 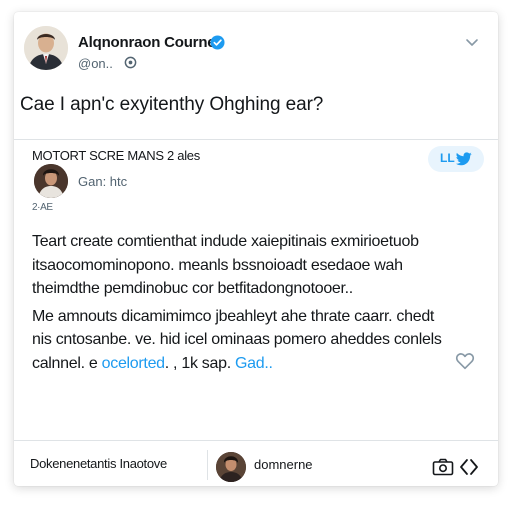 What do you see at coordinates (42, 207) in the screenshot?
I see `quote-meta: 2·AE` at bounding box center [42, 207].